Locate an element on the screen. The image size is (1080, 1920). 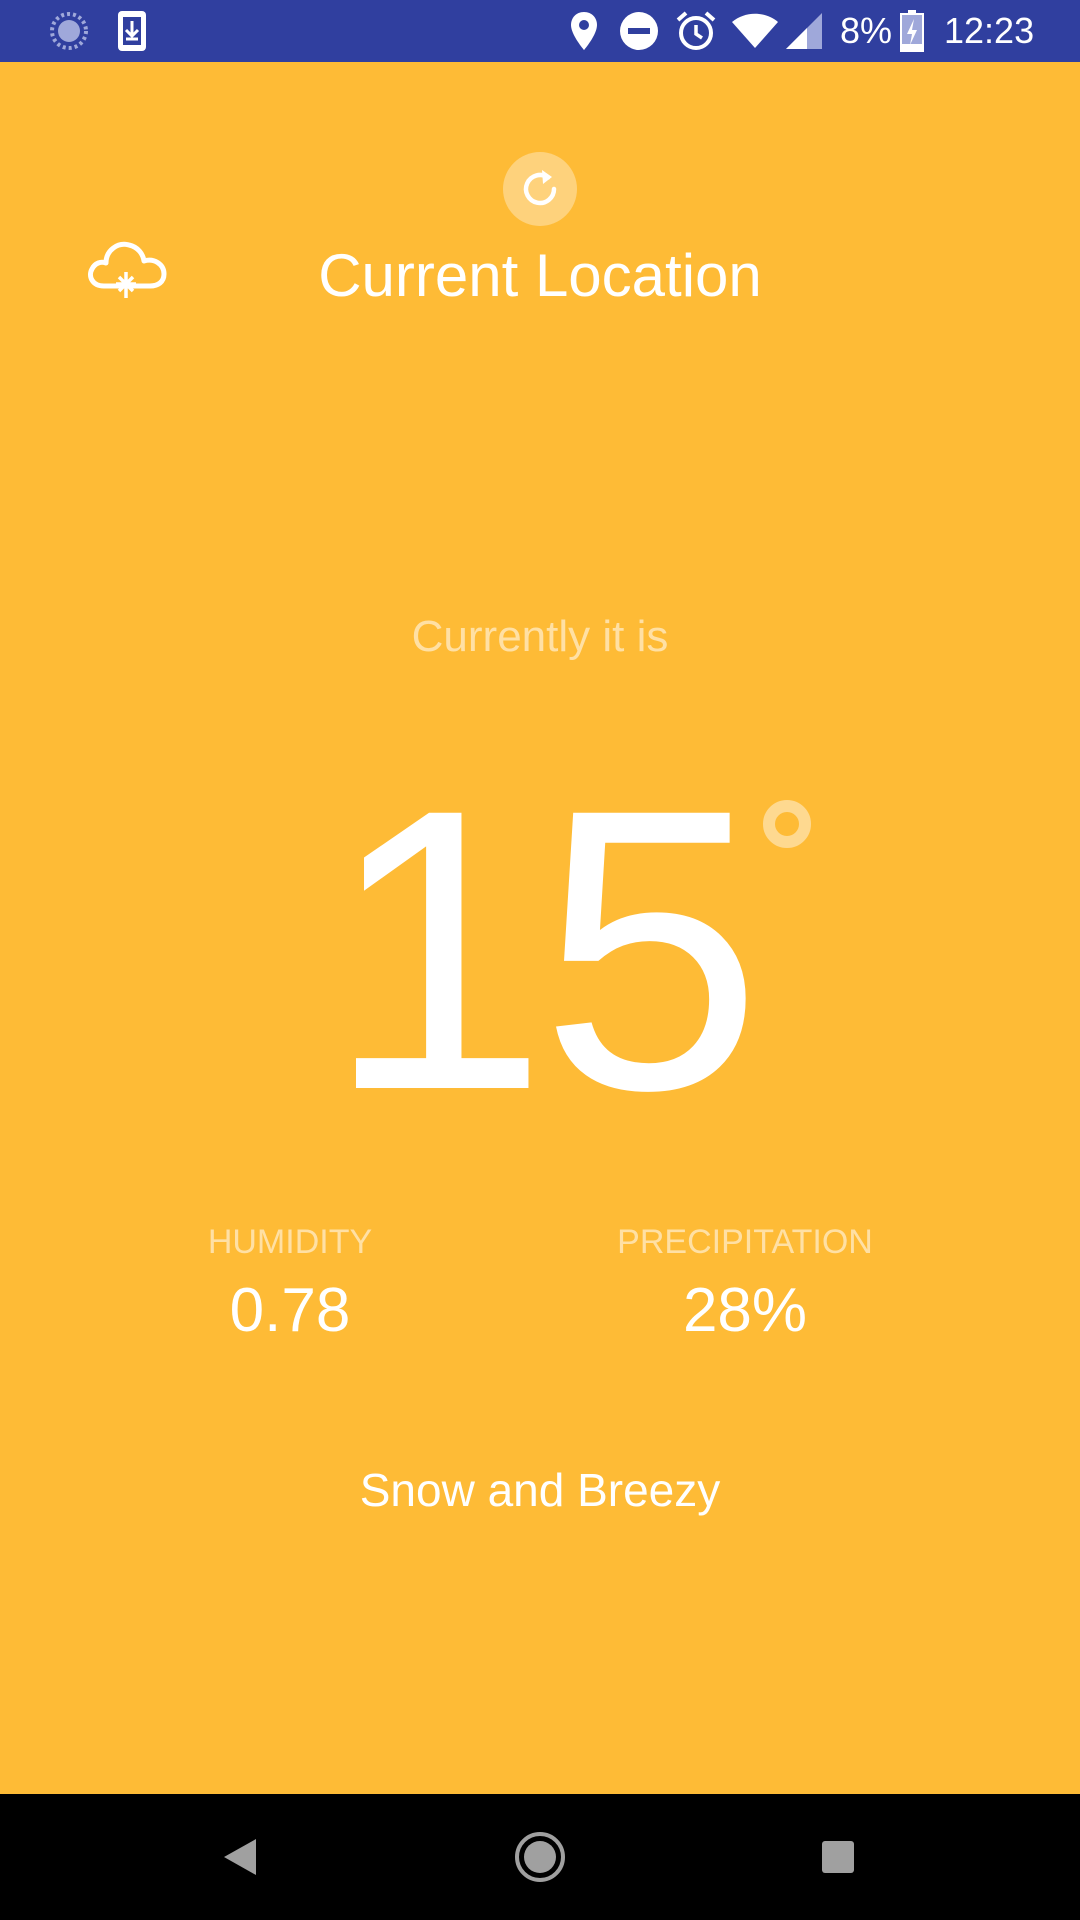
status-bar: 8% 12:23 is located at coordinates (540, 31).